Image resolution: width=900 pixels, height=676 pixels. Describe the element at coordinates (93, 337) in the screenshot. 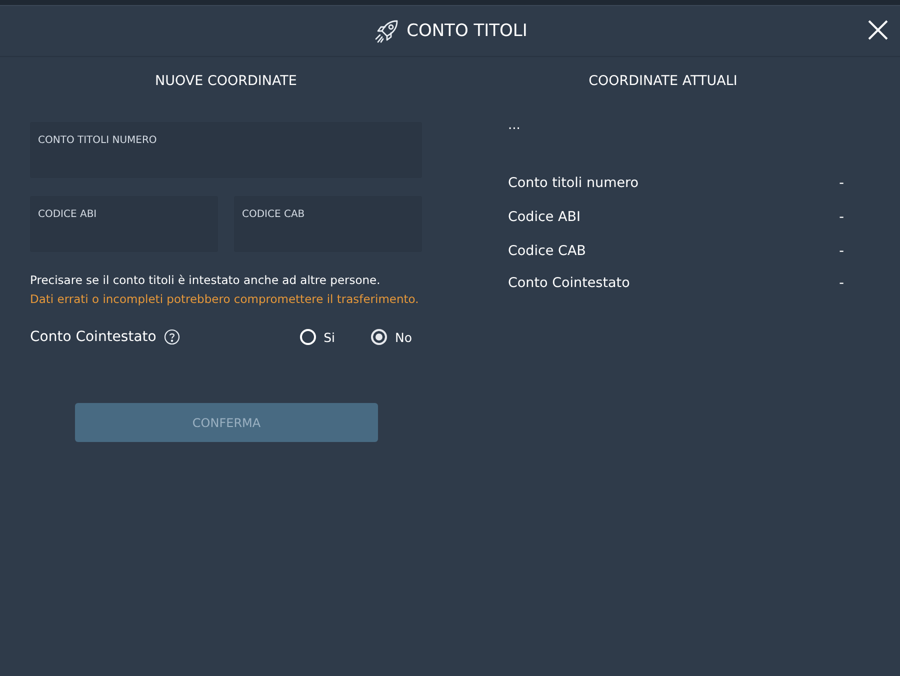

I see `field-label: Conto Cointestato` at that location.